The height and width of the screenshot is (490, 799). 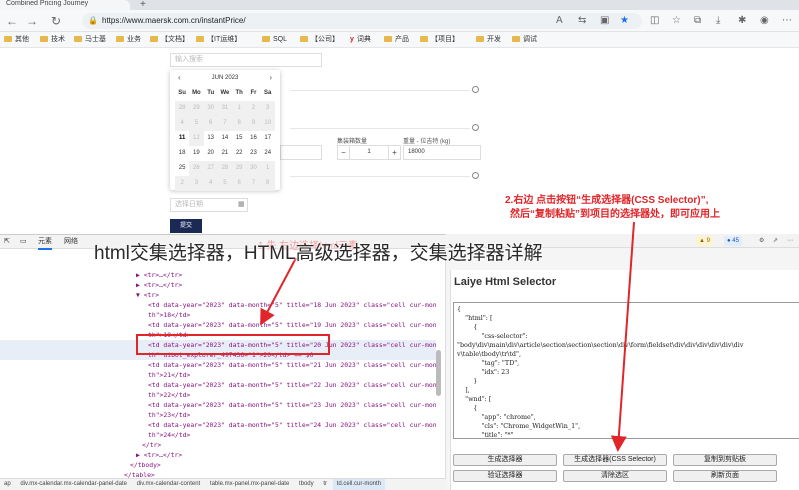 I want to click on dom-node: th">24</td>, so click(x=218, y=435).